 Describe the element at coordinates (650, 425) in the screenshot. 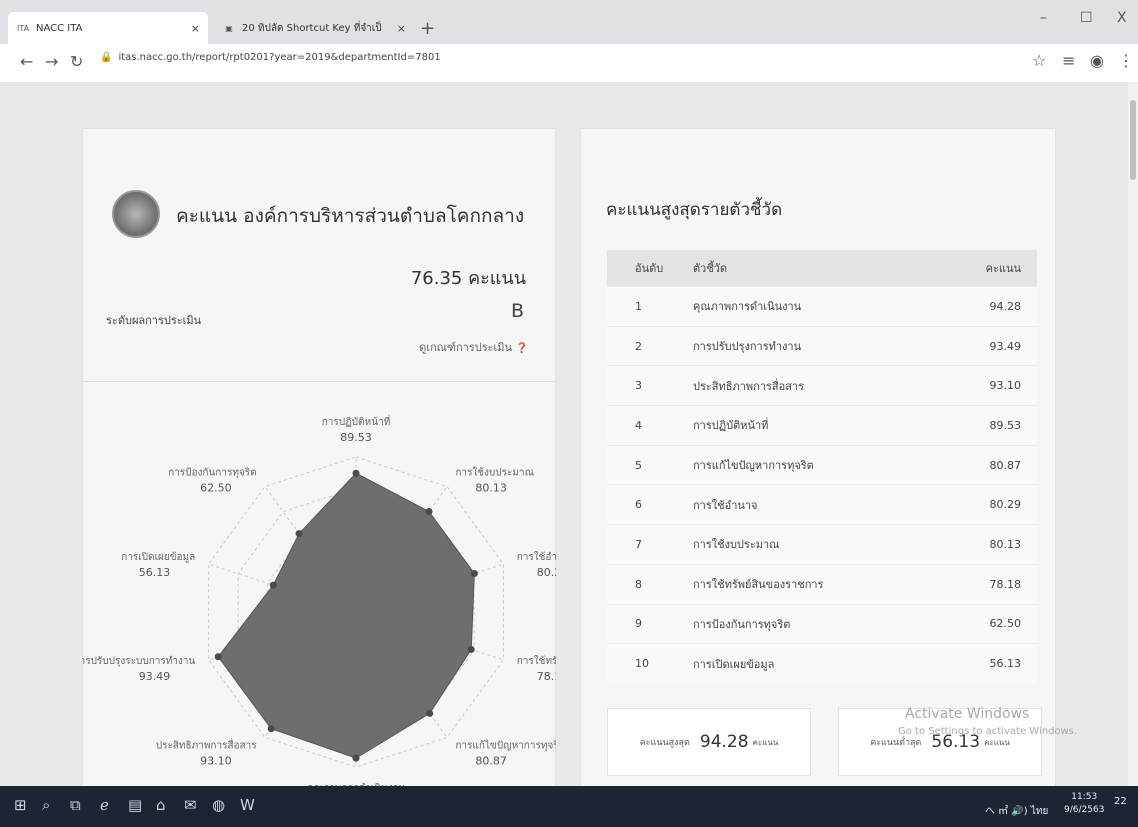

I see `rank-cell: 4` at that location.